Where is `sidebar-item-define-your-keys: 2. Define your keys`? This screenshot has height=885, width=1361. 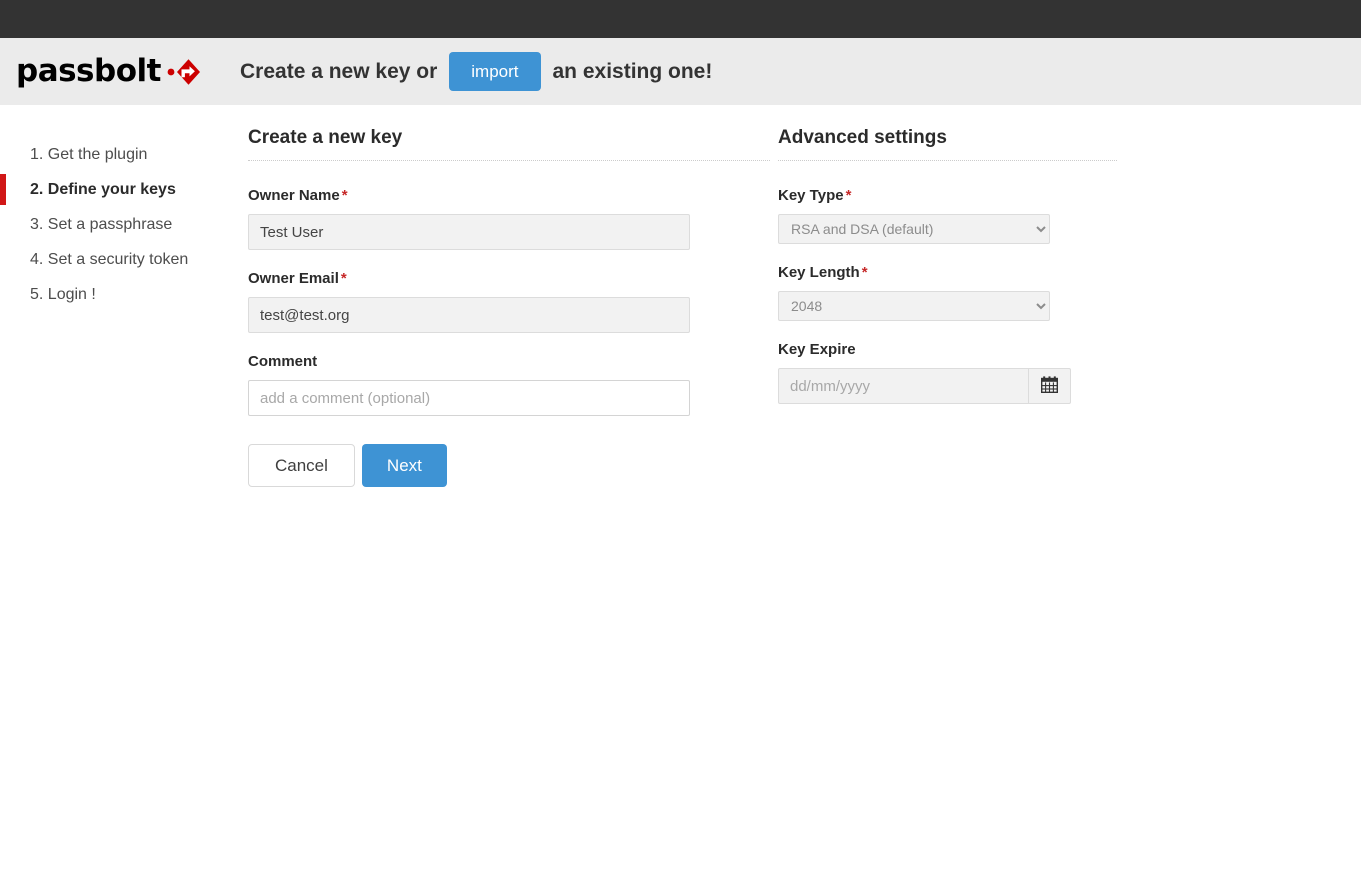
sidebar-item-define-your-keys: 2. Define your keys is located at coordinates (124, 189).